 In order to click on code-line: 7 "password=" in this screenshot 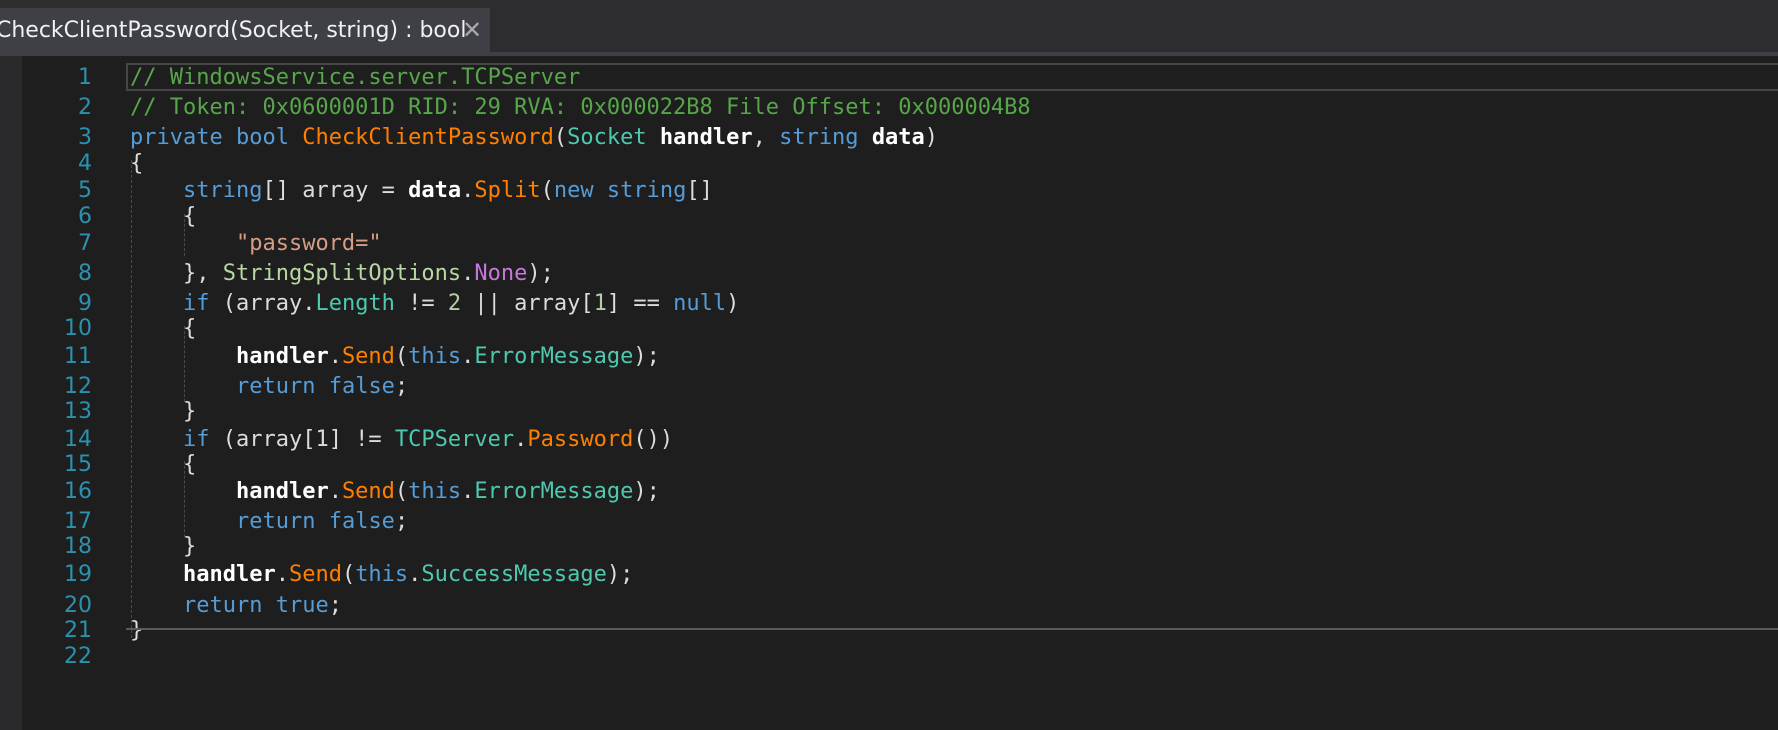, I will do `click(889, 244)`.